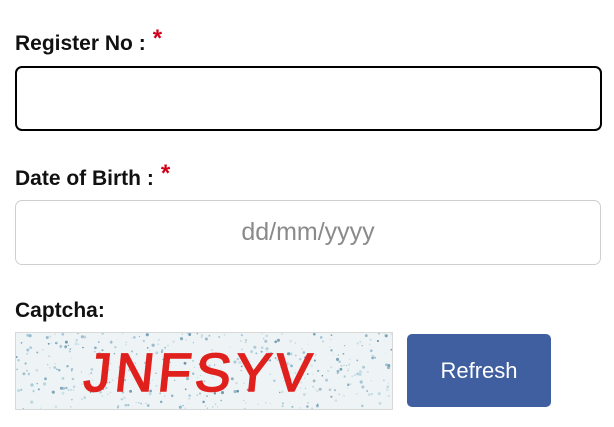 The width and height of the screenshot is (614, 427). I want to click on captcha-label: Captcha:, so click(60, 310).